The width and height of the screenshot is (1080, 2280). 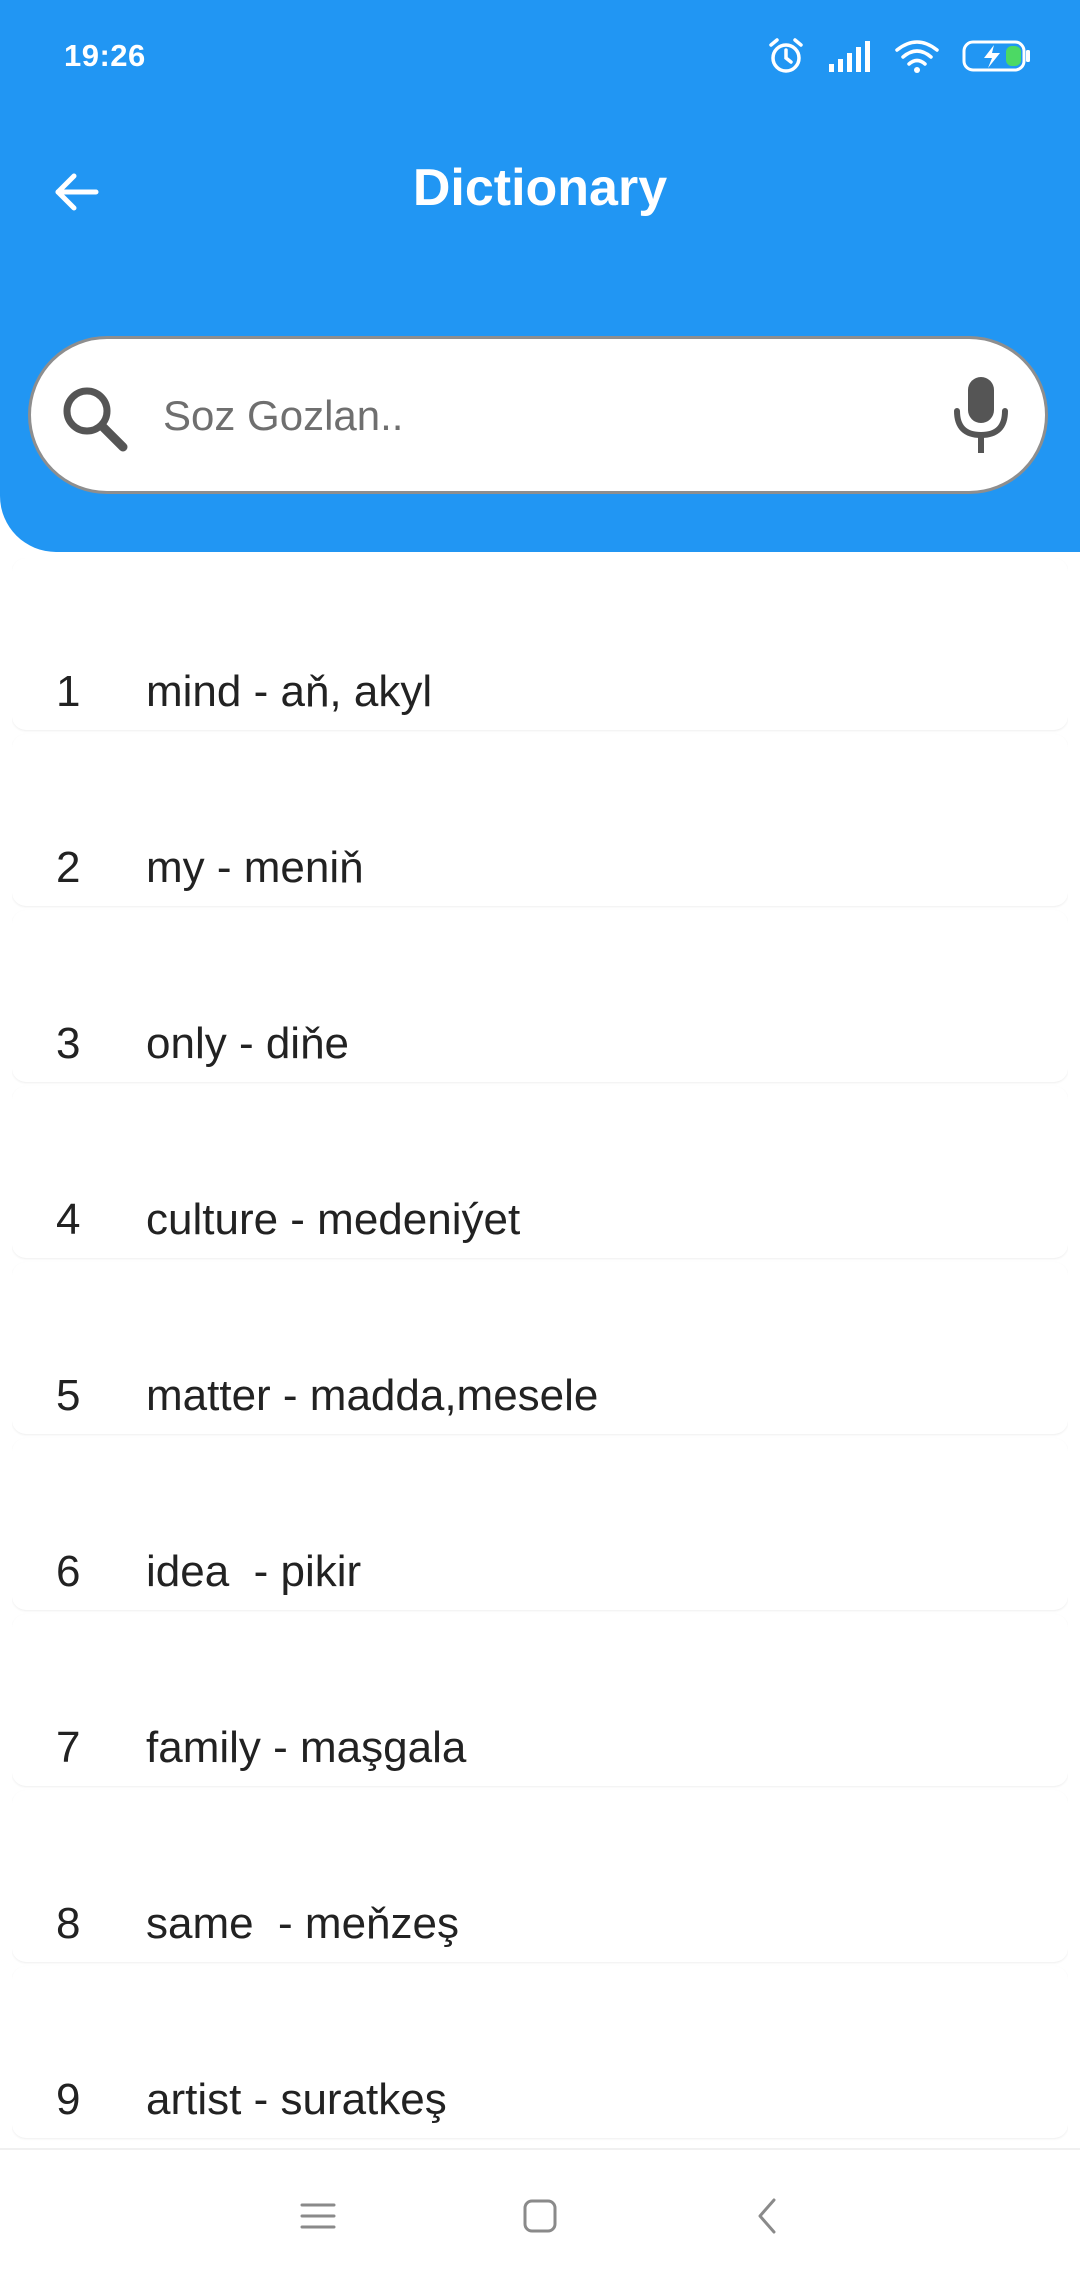 What do you see at coordinates (540, 1700) in the screenshot?
I see `list-item: 7 family - maşgala` at bounding box center [540, 1700].